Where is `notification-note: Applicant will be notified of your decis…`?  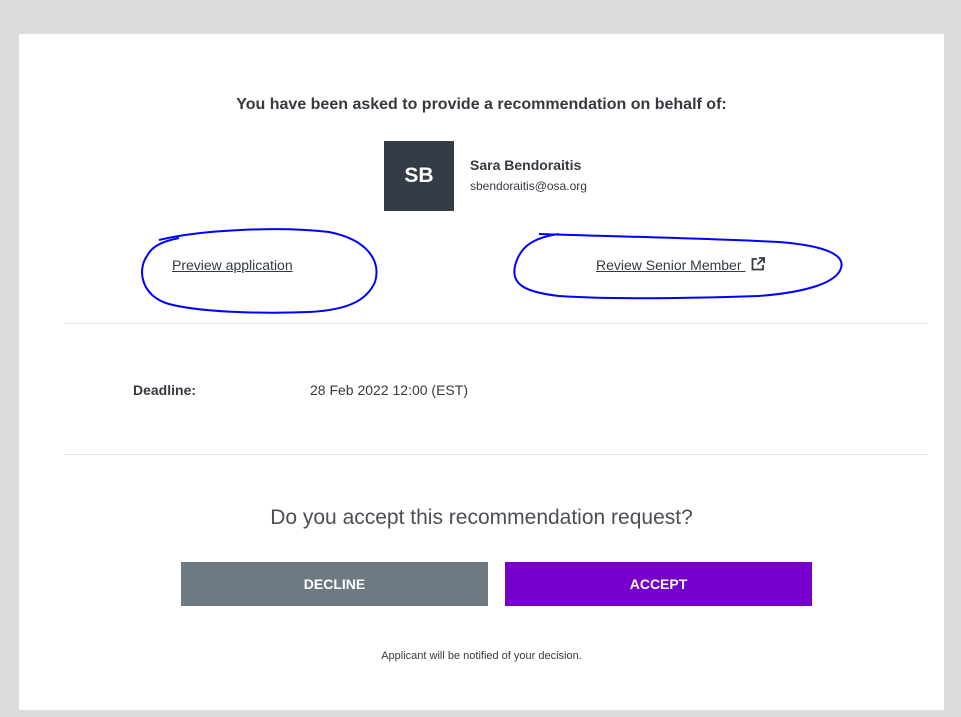 notification-note: Applicant will be notified of your decis… is located at coordinates (481, 656).